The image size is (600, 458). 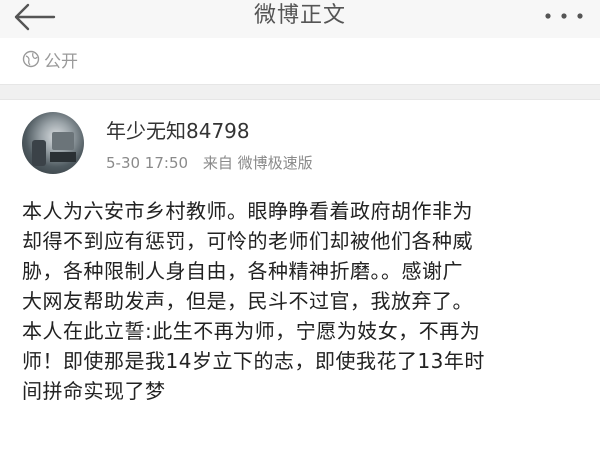 I want to click on visibility-label: 公开, so click(x=61, y=61).